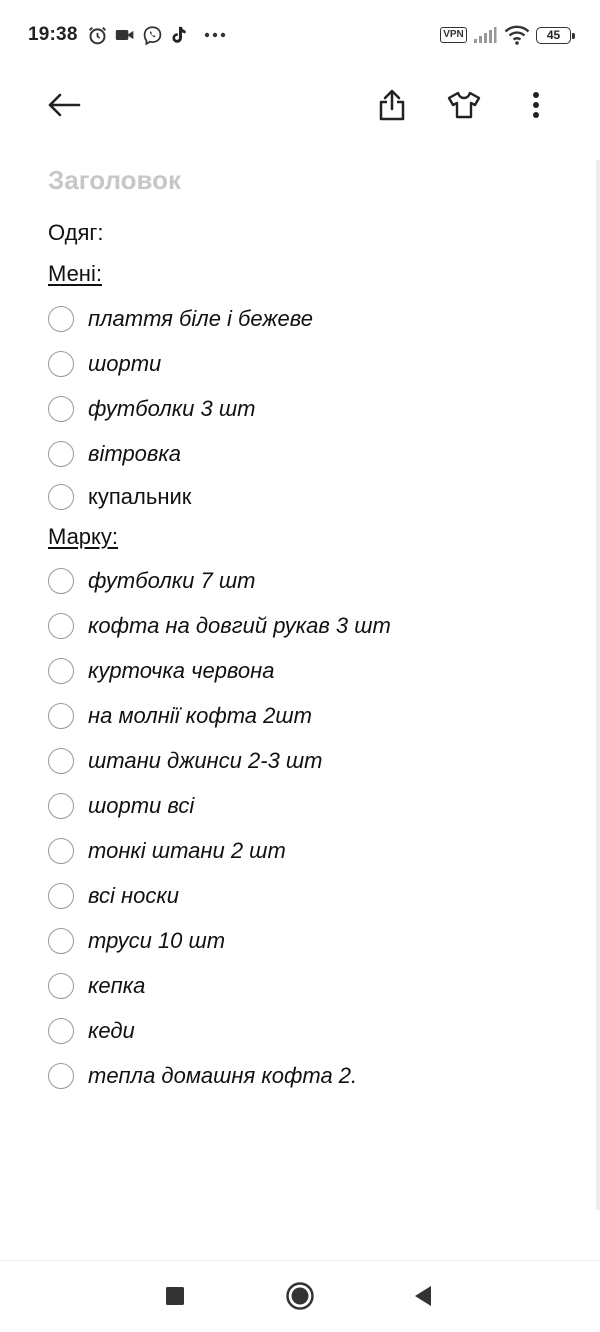 The width and height of the screenshot is (600, 1332). I want to click on tshirt-icon, so click(464, 107).